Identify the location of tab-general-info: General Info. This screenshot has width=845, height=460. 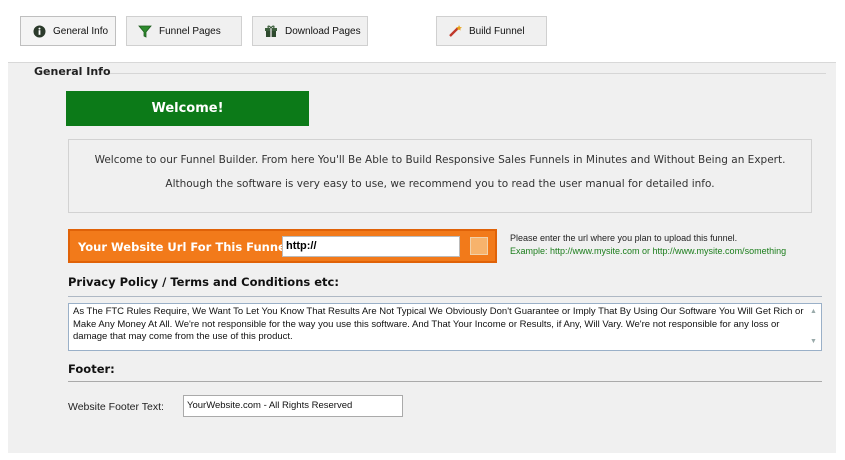
(68, 31).